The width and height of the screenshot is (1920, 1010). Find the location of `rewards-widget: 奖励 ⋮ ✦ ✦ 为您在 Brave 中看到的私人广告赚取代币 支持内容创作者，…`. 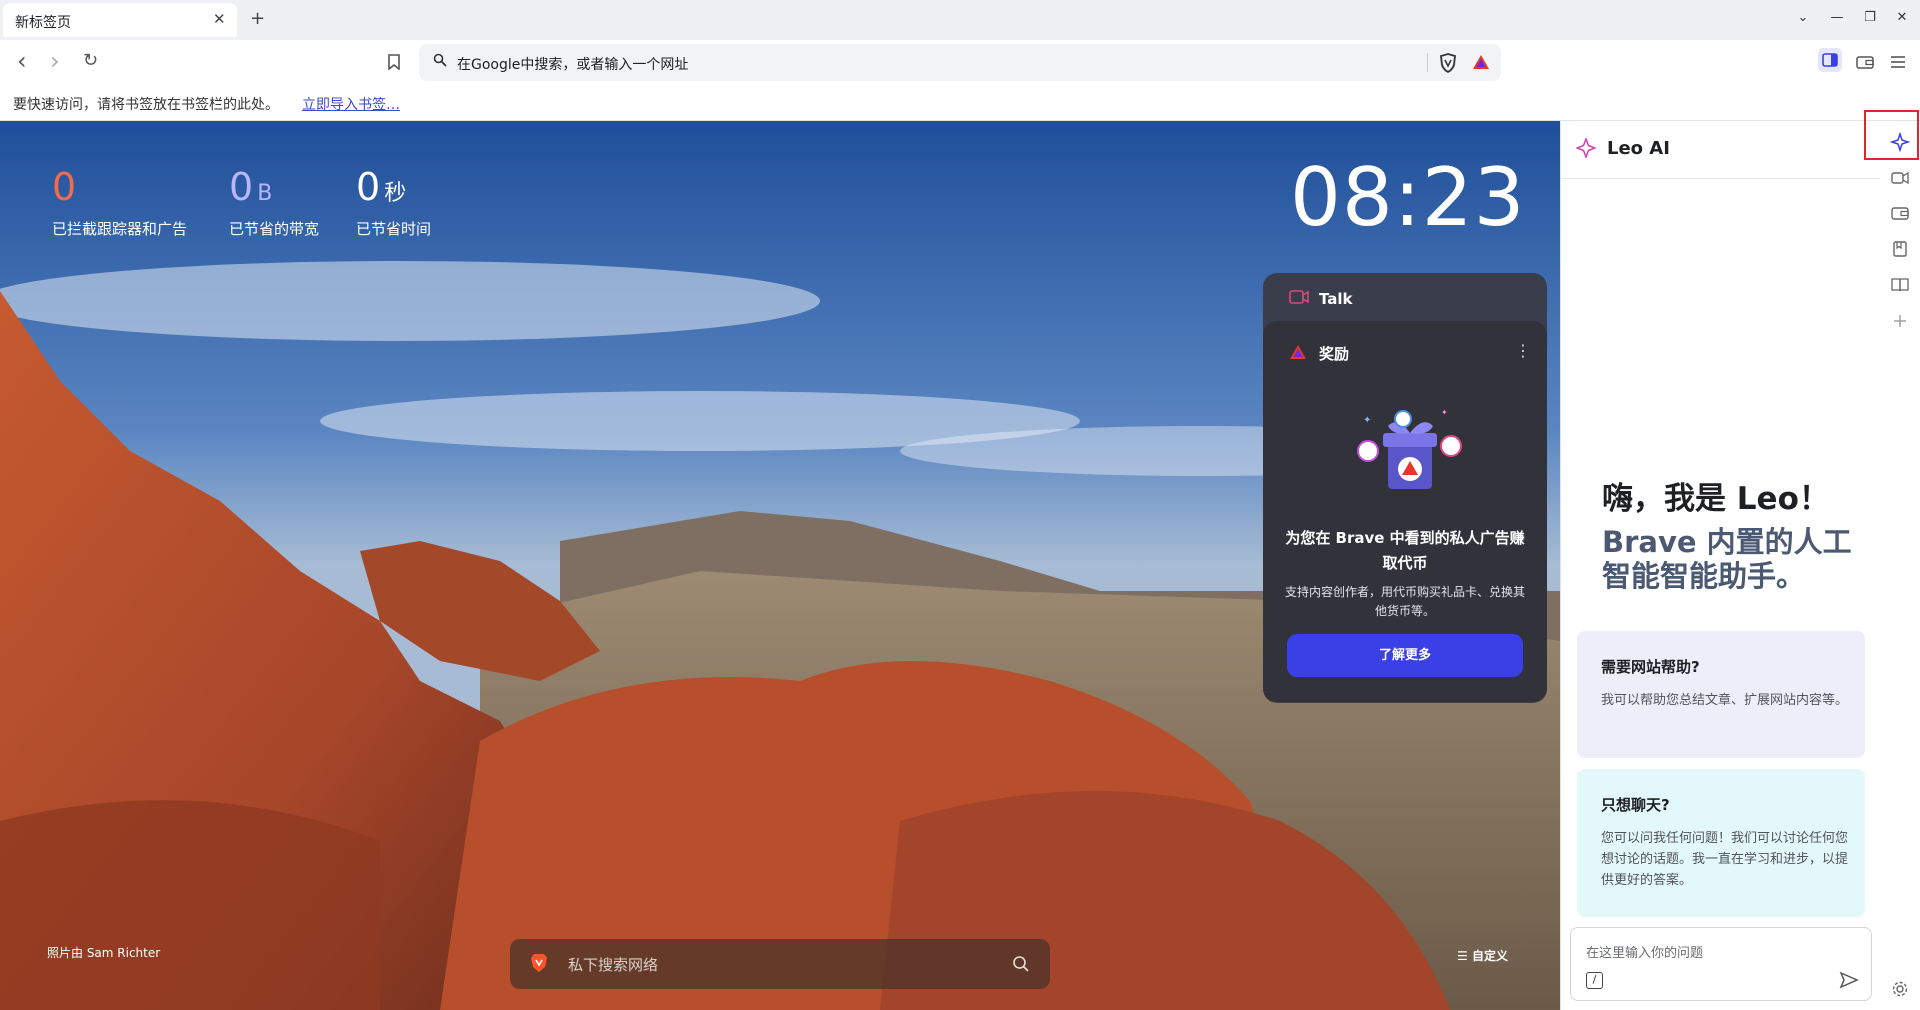

rewards-widget: 奖励 ⋮ ✦ ✦ 为您在 Brave 中看到的私人广告赚取代币 支持内容创作者，… is located at coordinates (1405, 511).